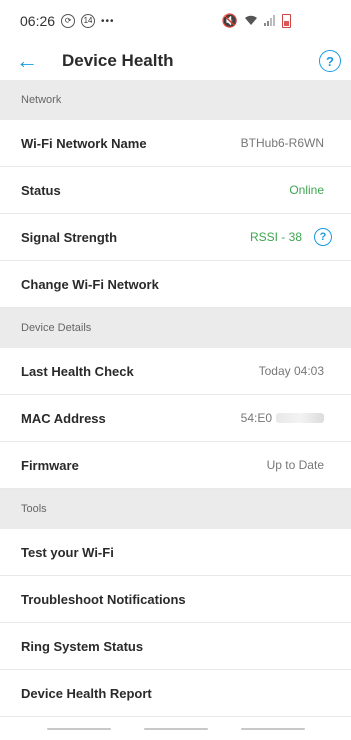 This screenshot has height=740, width=351. I want to click on firmware-value: Up to Date, so click(295, 465).